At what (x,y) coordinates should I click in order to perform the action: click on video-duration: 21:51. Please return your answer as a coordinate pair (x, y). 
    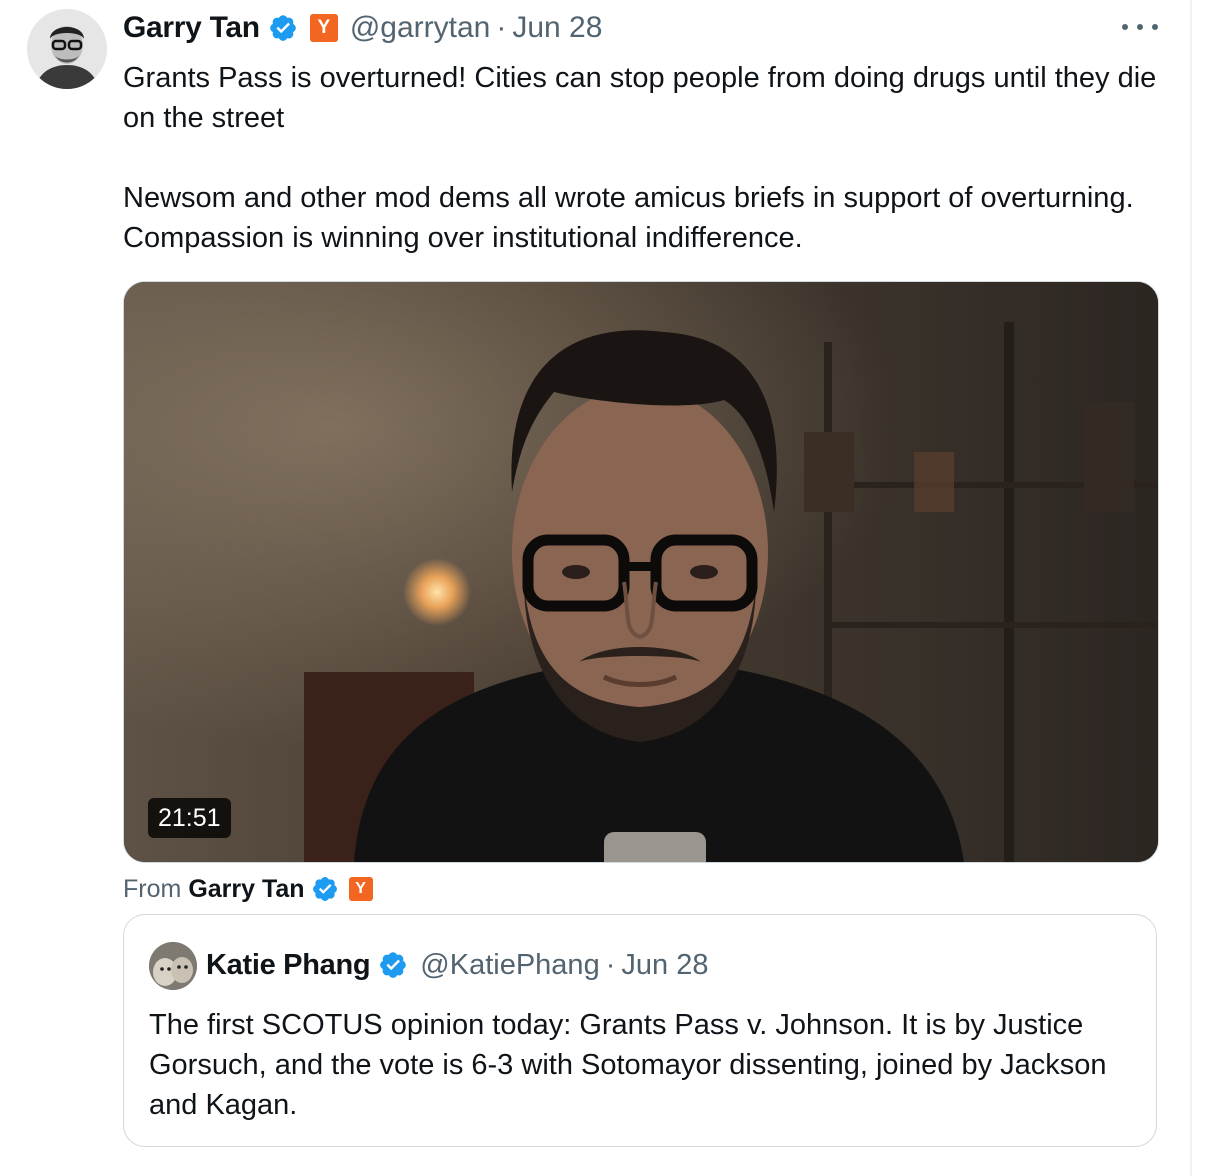
    Looking at the image, I should click on (189, 818).